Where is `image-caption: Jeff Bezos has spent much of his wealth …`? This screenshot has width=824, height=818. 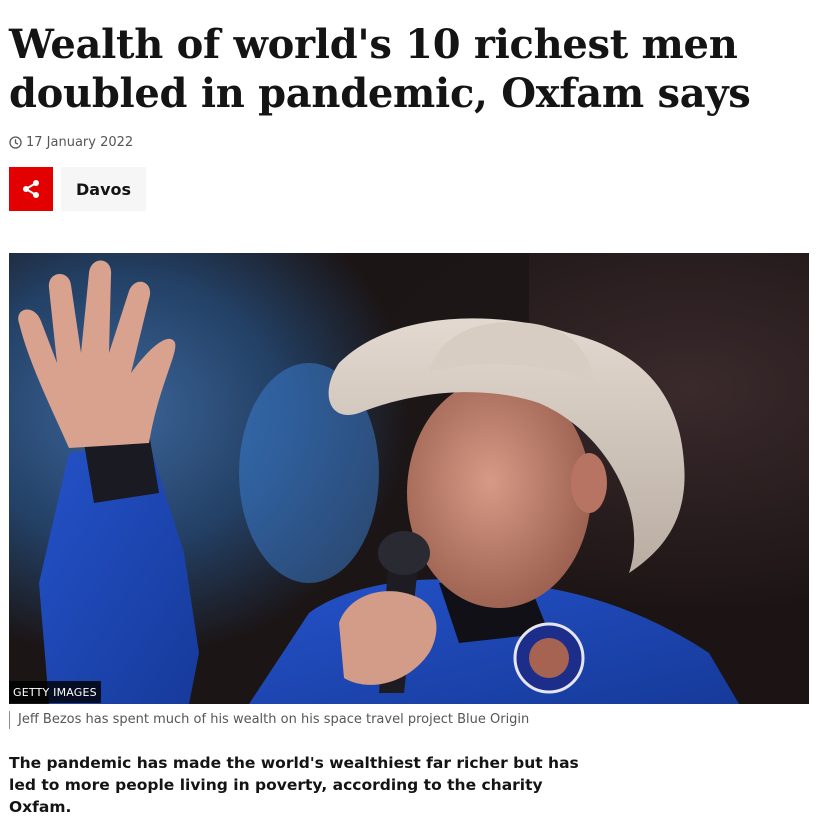
image-caption: Jeff Bezos has spent much of his wealth … is located at coordinates (269, 720).